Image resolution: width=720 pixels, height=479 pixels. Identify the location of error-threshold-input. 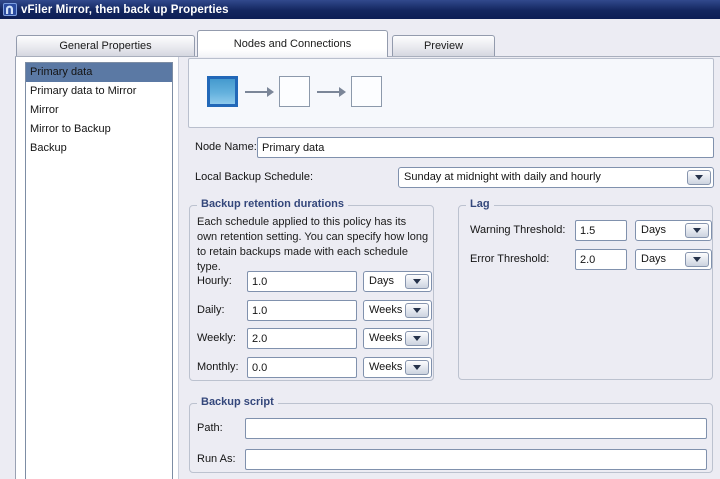
(601, 259).